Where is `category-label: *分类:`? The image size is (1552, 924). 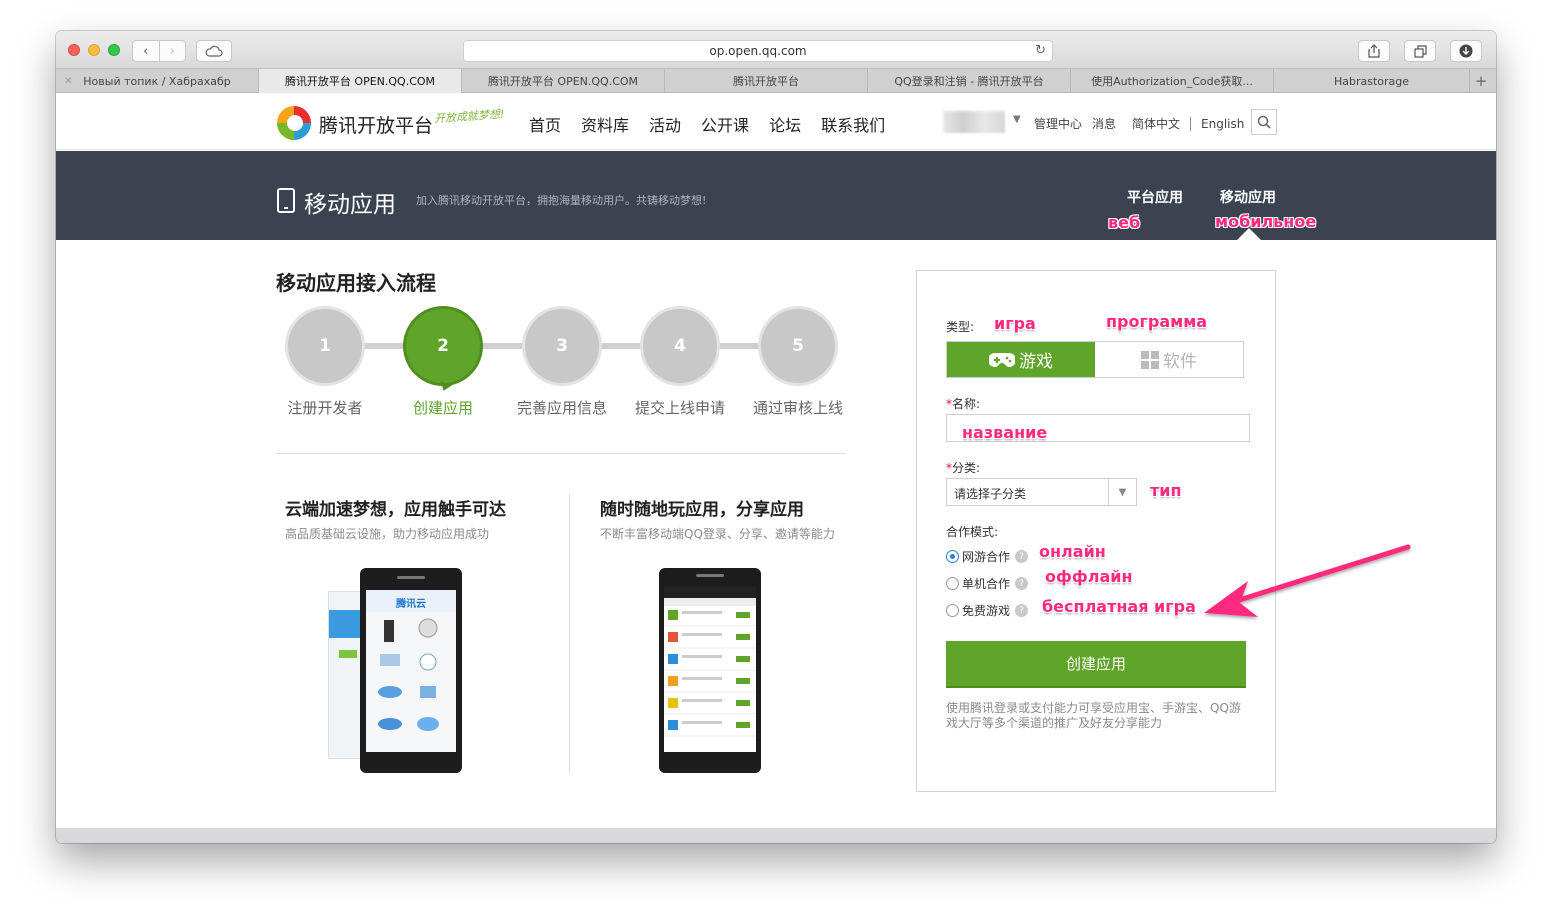
category-label: *分类: is located at coordinates (963, 468).